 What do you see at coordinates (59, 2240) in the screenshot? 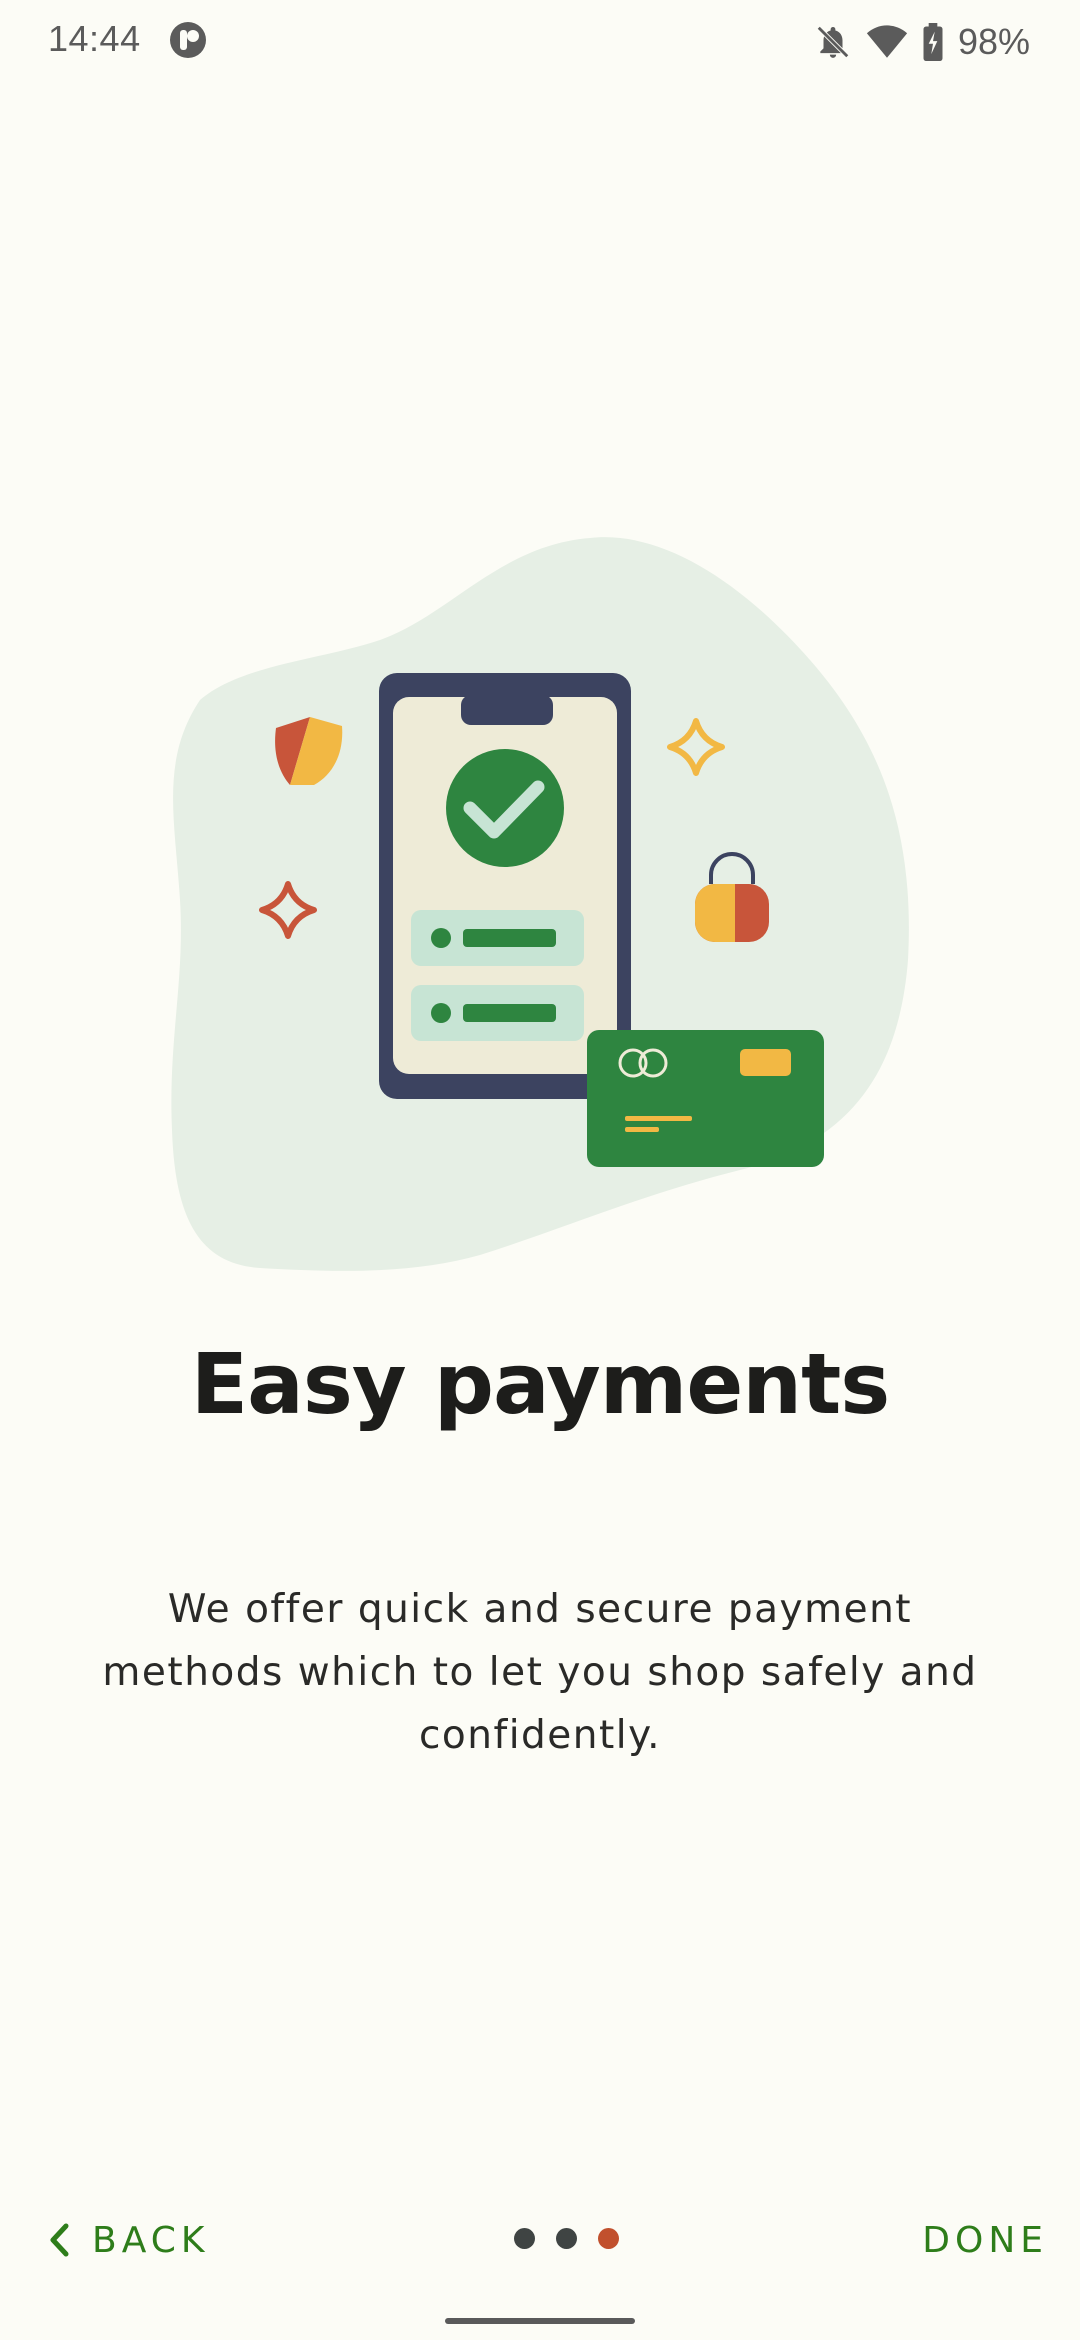
I see `chevron-left-icon` at bounding box center [59, 2240].